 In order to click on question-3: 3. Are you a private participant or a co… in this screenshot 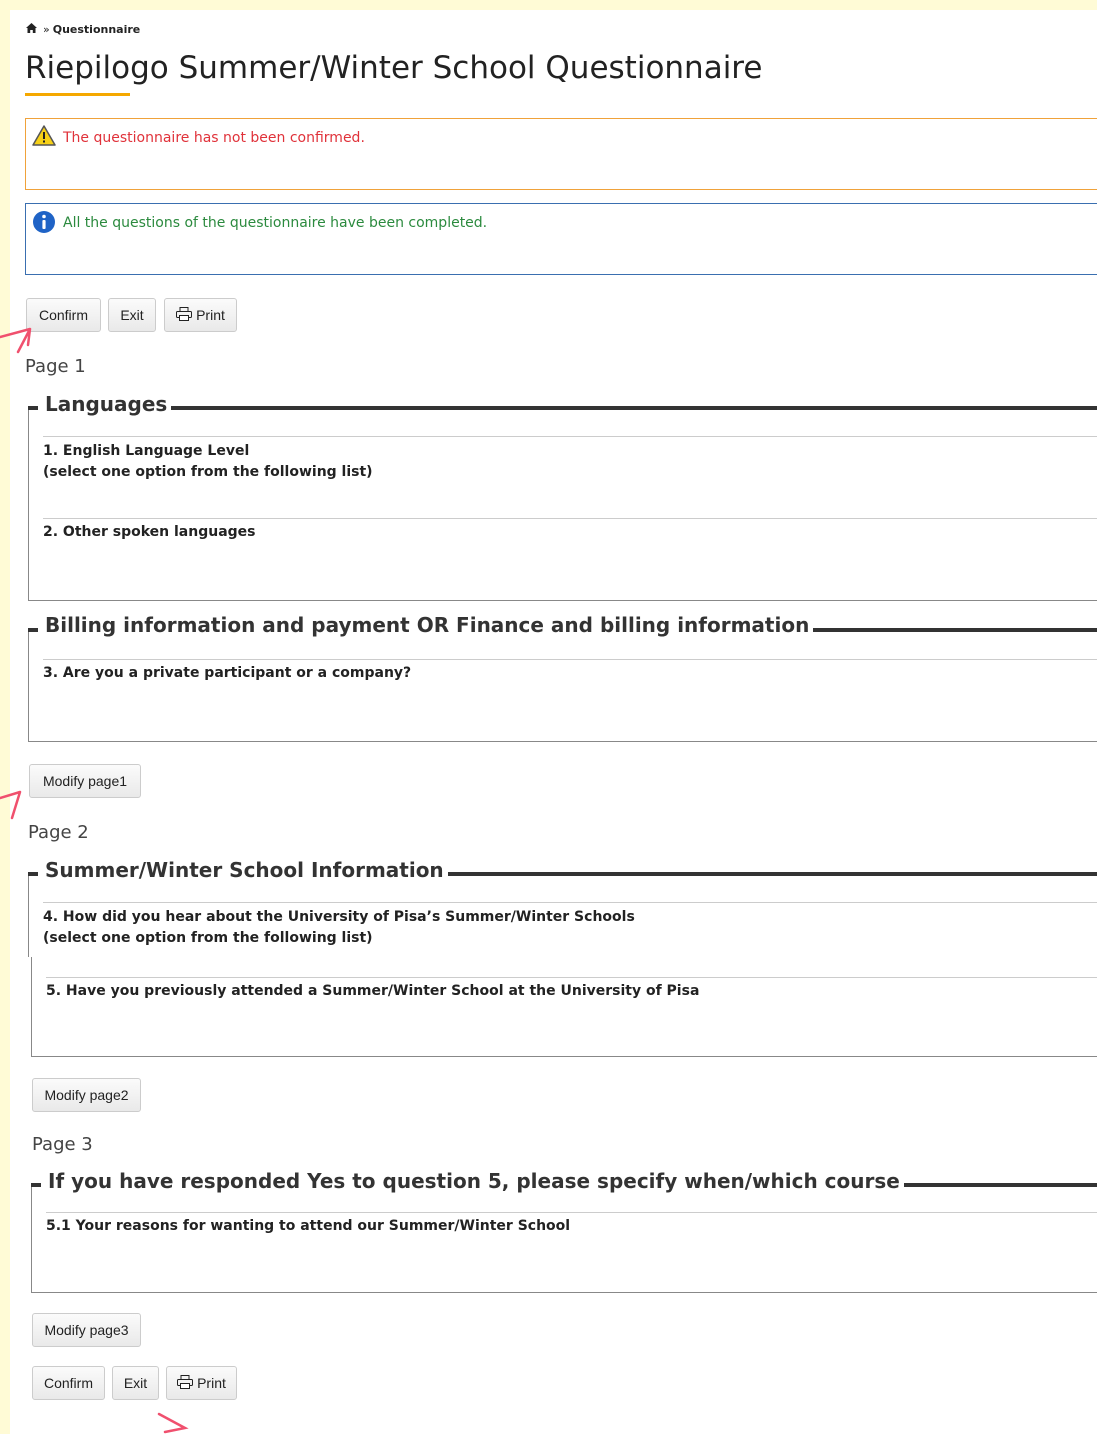, I will do `click(227, 673)`.